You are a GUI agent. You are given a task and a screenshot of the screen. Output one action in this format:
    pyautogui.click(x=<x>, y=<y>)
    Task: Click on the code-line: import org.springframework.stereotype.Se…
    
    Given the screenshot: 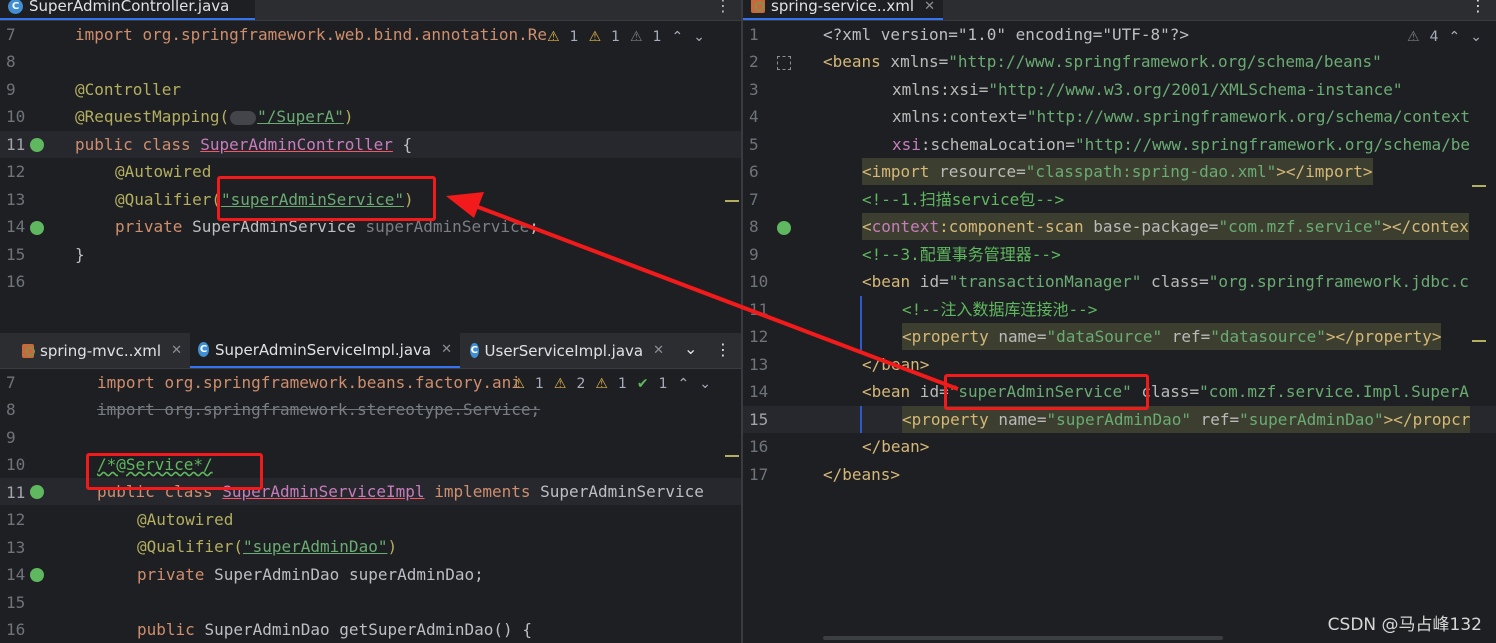 What is the action you would take?
    pyautogui.click(x=319, y=409)
    